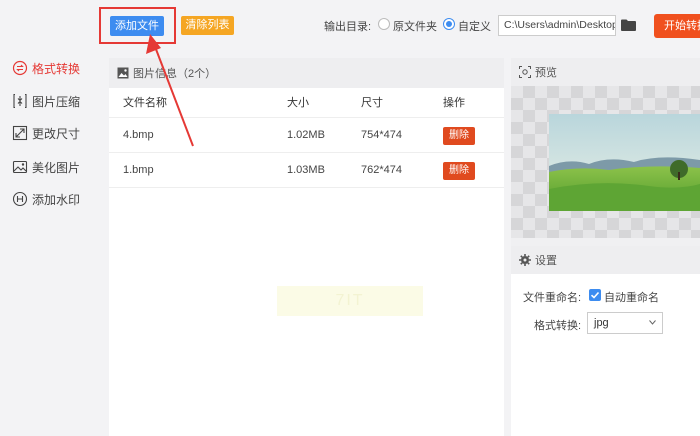 This screenshot has width=700, height=436. Describe the element at coordinates (628, 25) in the screenshot. I see `folder-icon` at that location.